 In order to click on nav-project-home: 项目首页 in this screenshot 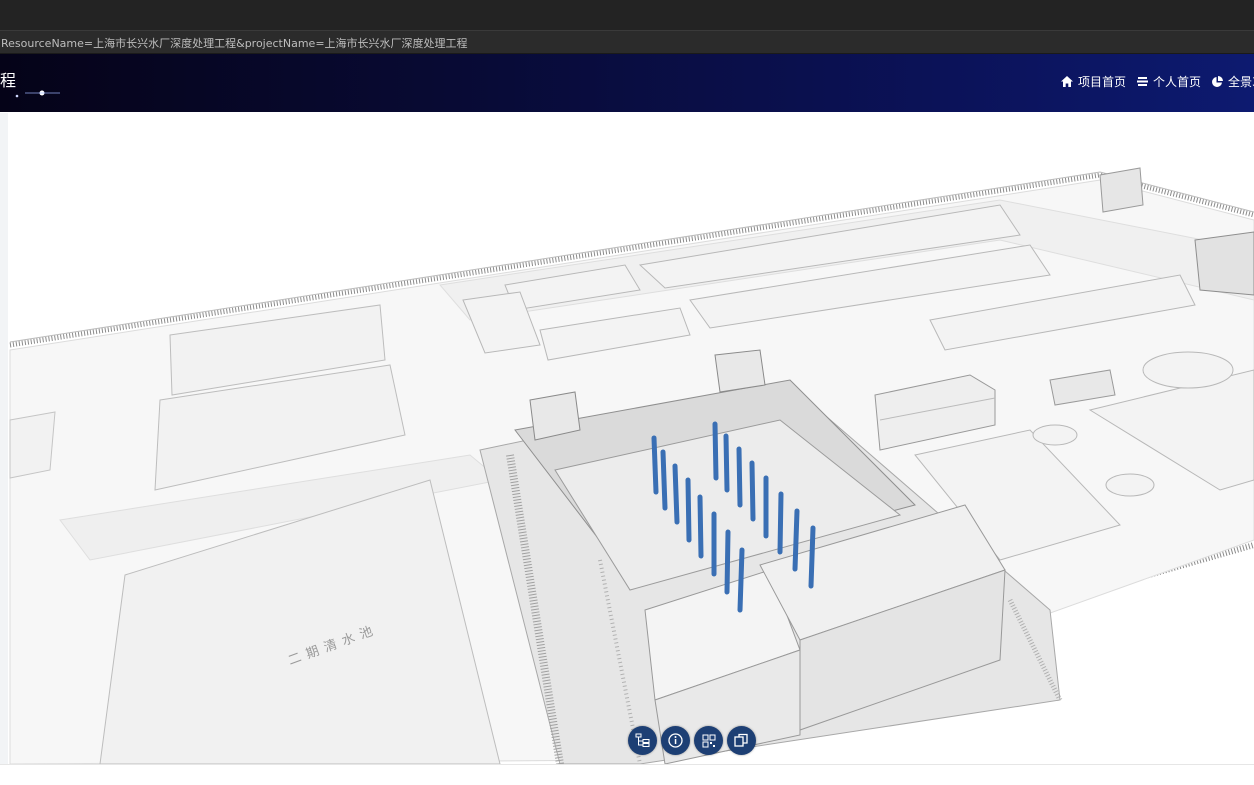, I will do `click(1093, 81)`.